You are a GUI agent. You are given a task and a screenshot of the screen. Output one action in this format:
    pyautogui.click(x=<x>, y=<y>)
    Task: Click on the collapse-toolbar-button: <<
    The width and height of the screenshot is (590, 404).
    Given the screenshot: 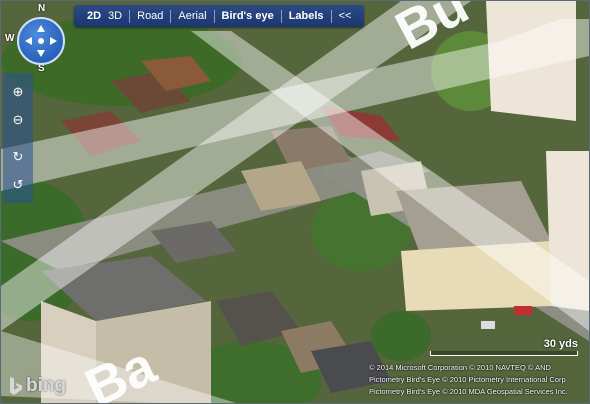 What is the action you would take?
    pyautogui.click(x=345, y=16)
    